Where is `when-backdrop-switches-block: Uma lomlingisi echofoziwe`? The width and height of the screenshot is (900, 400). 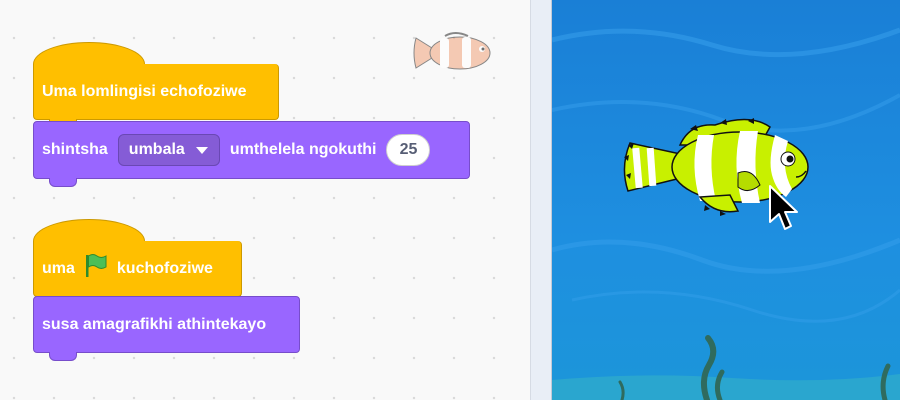 when-backdrop-switches-block: Uma lomlingisi echofoziwe is located at coordinates (156, 96).